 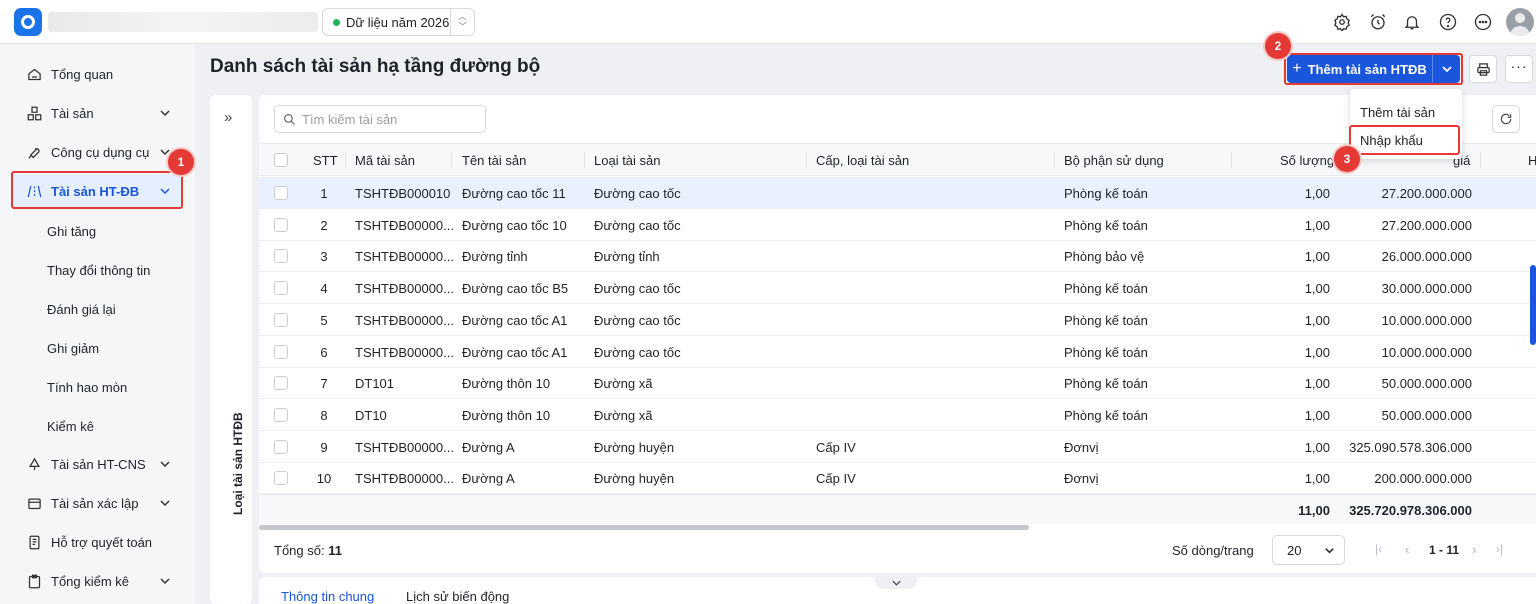 What do you see at coordinates (181, 162) in the screenshot?
I see `step-badge-1: 1` at bounding box center [181, 162].